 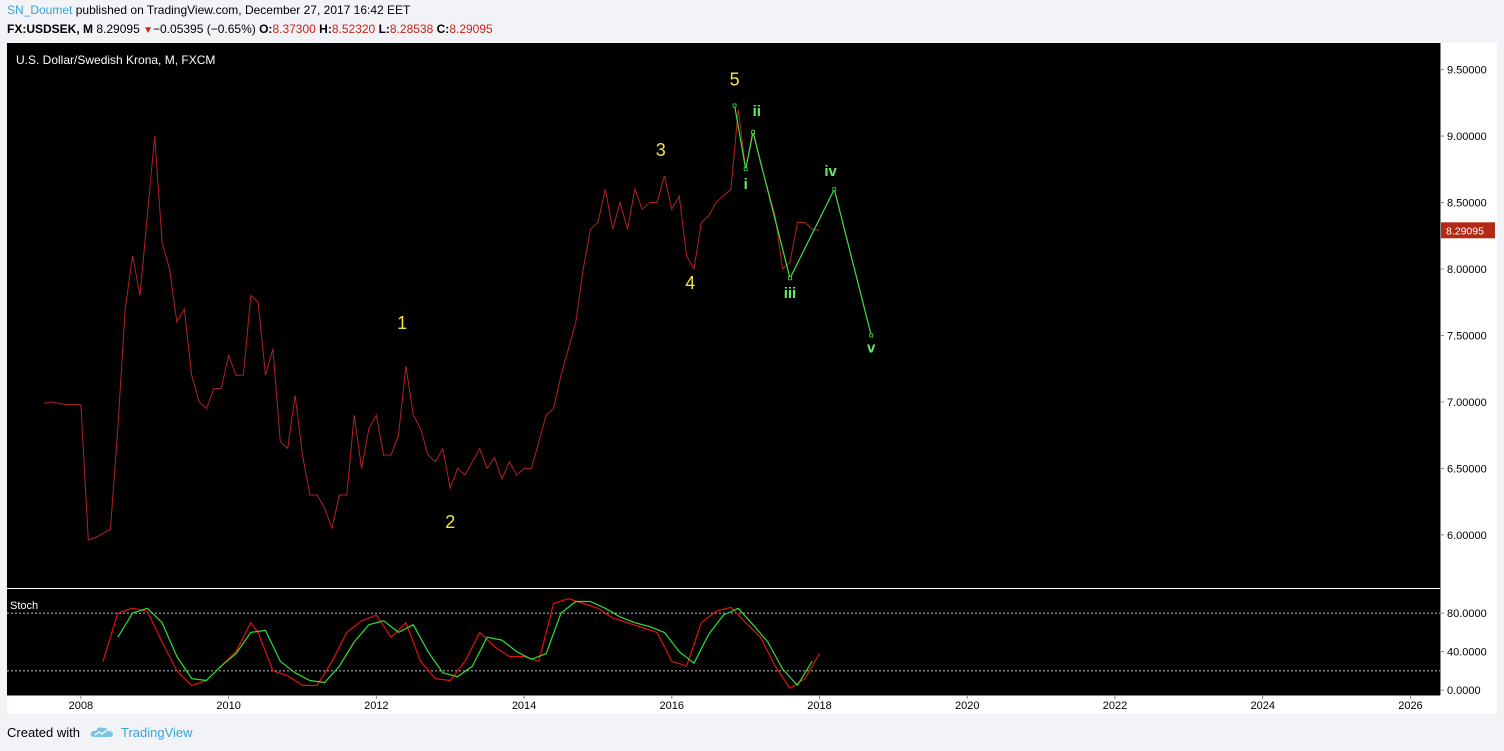 What do you see at coordinates (735, 80) in the screenshot?
I see `wave-label-5: 5` at bounding box center [735, 80].